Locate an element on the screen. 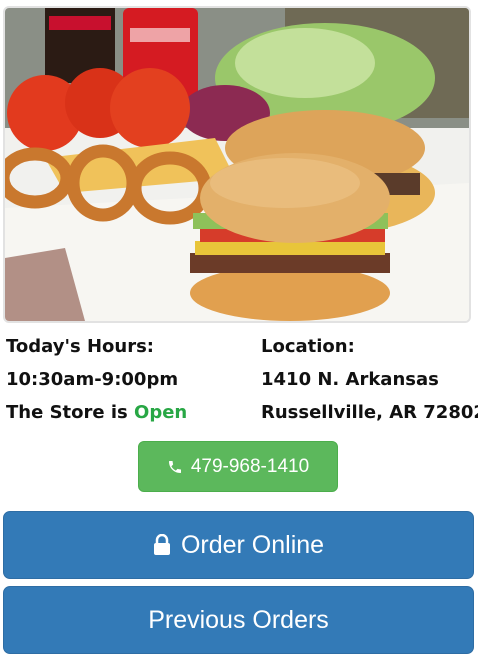 This screenshot has height=658, width=478. call-phone-button: 479-968-1410 is located at coordinates (238, 466).